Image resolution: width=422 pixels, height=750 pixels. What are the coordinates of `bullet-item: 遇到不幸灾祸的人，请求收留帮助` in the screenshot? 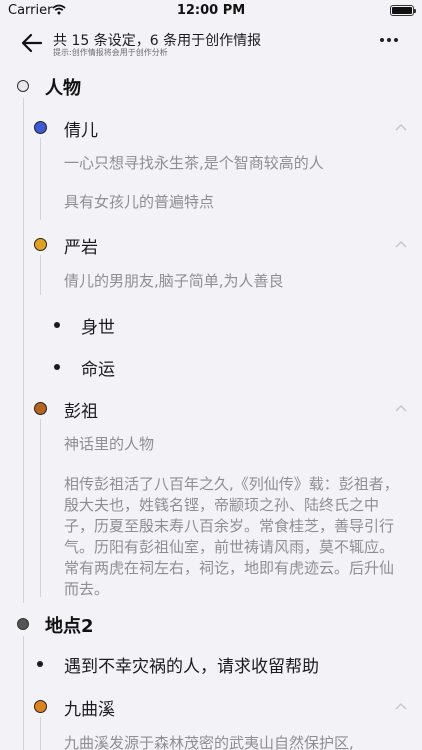 It's located at (191, 664).